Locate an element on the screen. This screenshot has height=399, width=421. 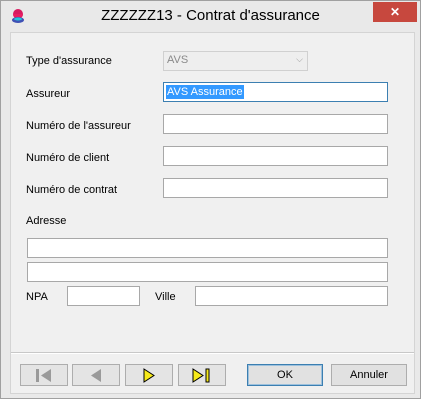
next-record-icon is located at coordinates (149, 375).